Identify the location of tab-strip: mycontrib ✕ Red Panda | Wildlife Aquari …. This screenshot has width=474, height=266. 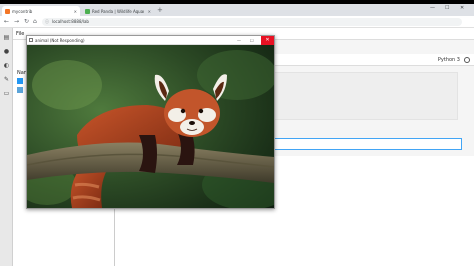
(237, 10).